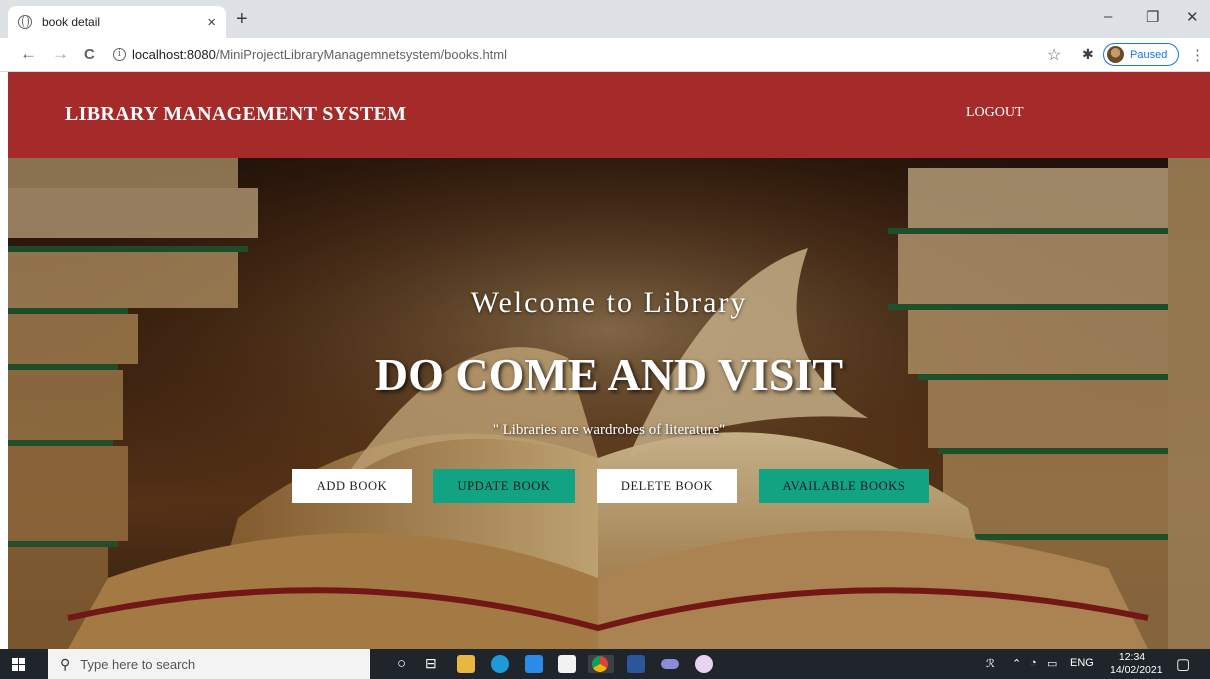 The width and height of the screenshot is (1210, 679). What do you see at coordinates (567, 664) in the screenshot?
I see `store-icon` at bounding box center [567, 664].